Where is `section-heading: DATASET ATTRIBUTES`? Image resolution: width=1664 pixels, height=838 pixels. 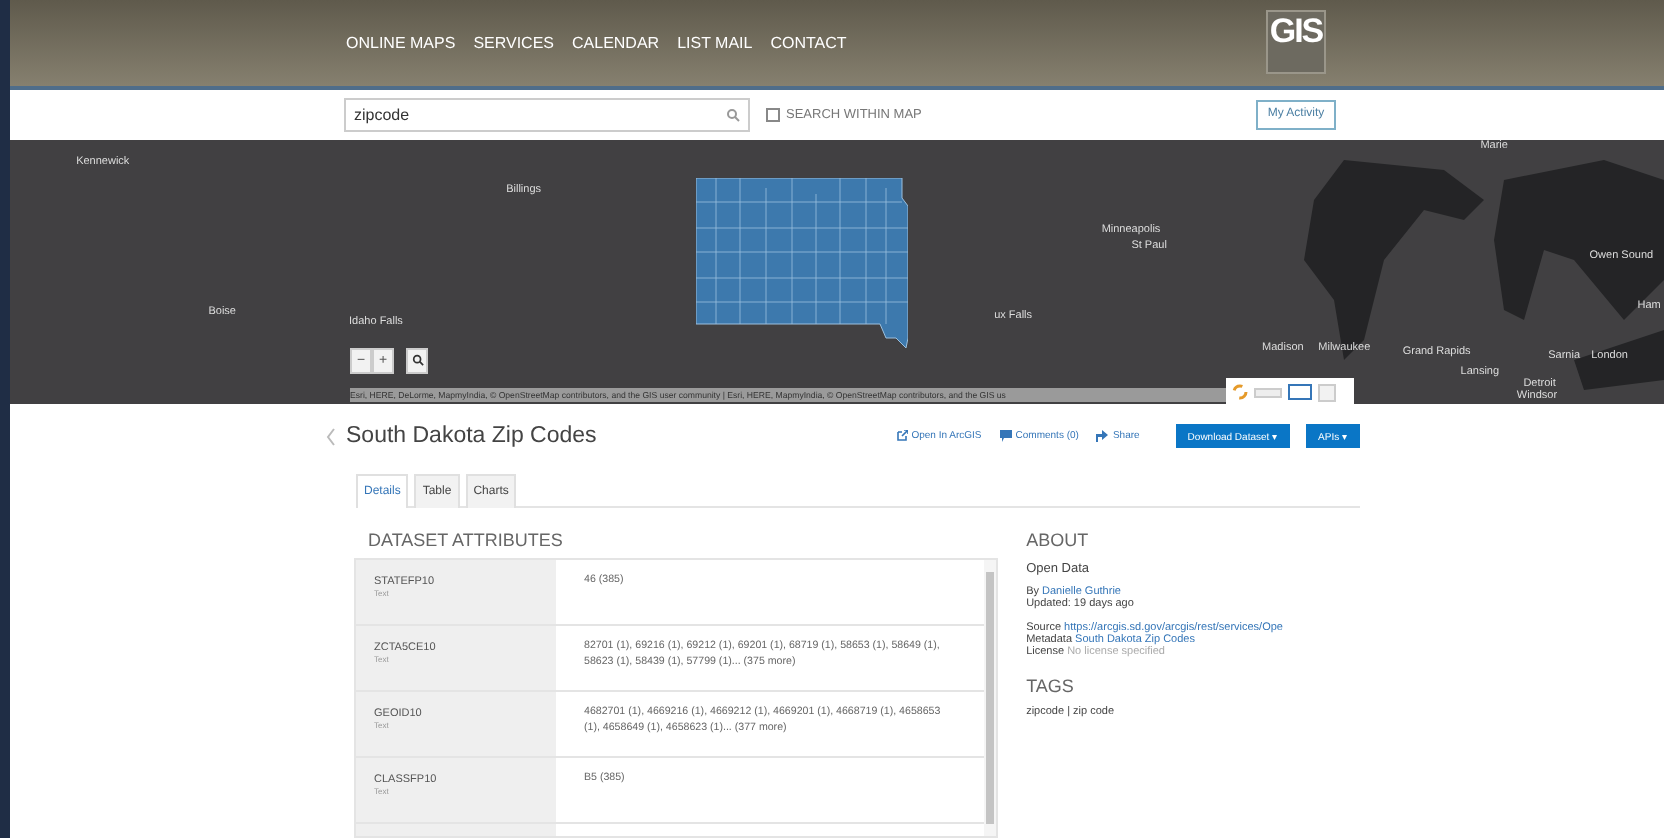
section-heading: DATASET ATTRIBUTES is located at coordinates (466, 540).